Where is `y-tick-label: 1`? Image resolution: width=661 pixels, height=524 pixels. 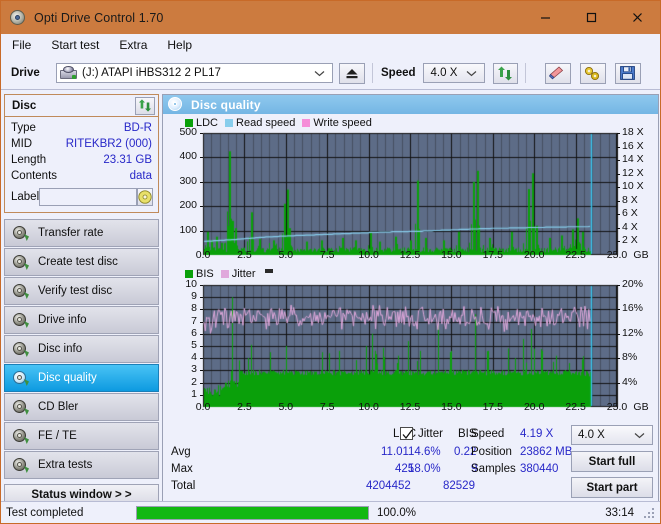
y-tick-label: 1 is located at coordinates (194, 393).